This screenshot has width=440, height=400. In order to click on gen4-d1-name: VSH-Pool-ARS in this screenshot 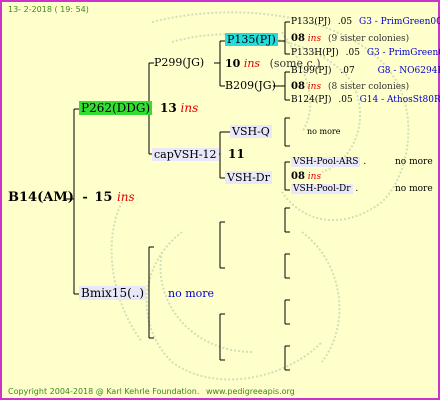, I will do `click(326, 162)`.